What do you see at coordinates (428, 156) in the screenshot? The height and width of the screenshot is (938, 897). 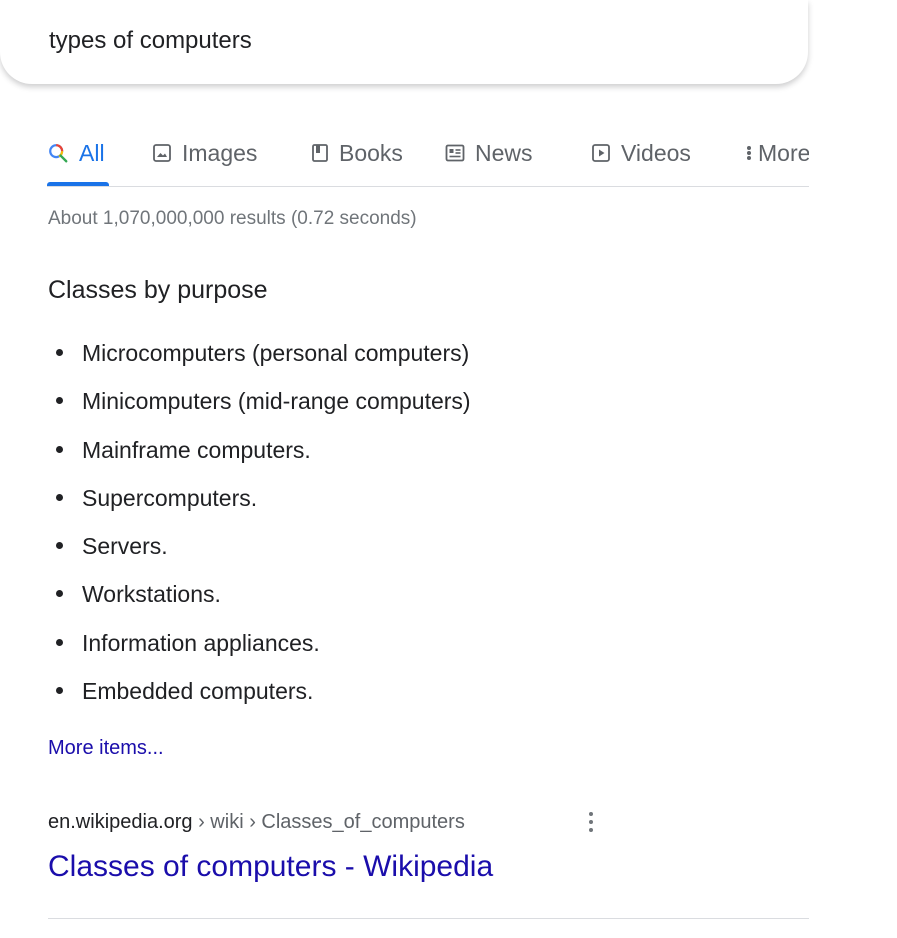 I see `search-tabs: All Images Books News Videos More` at bounding box center [428, 156].